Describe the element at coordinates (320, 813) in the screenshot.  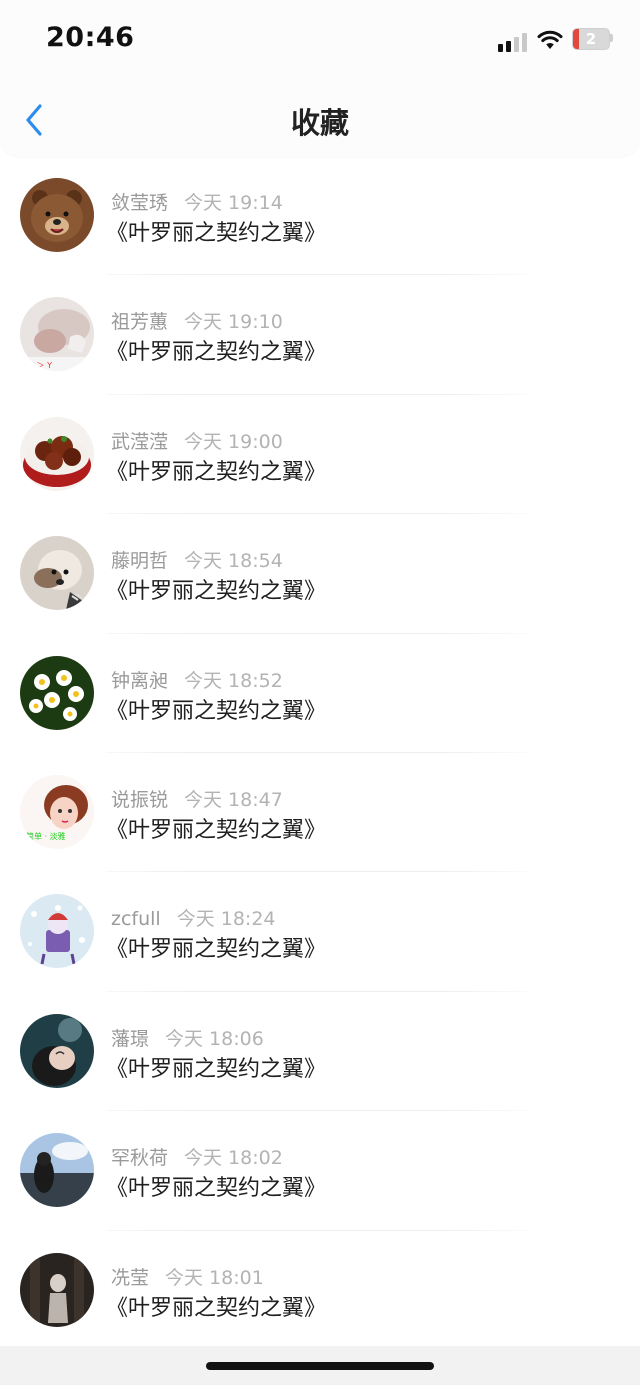
I see `list-item: 简单 · 淡雅 说振锐 今天 18:47 《叶罗丽之契约之翼》` at that location.